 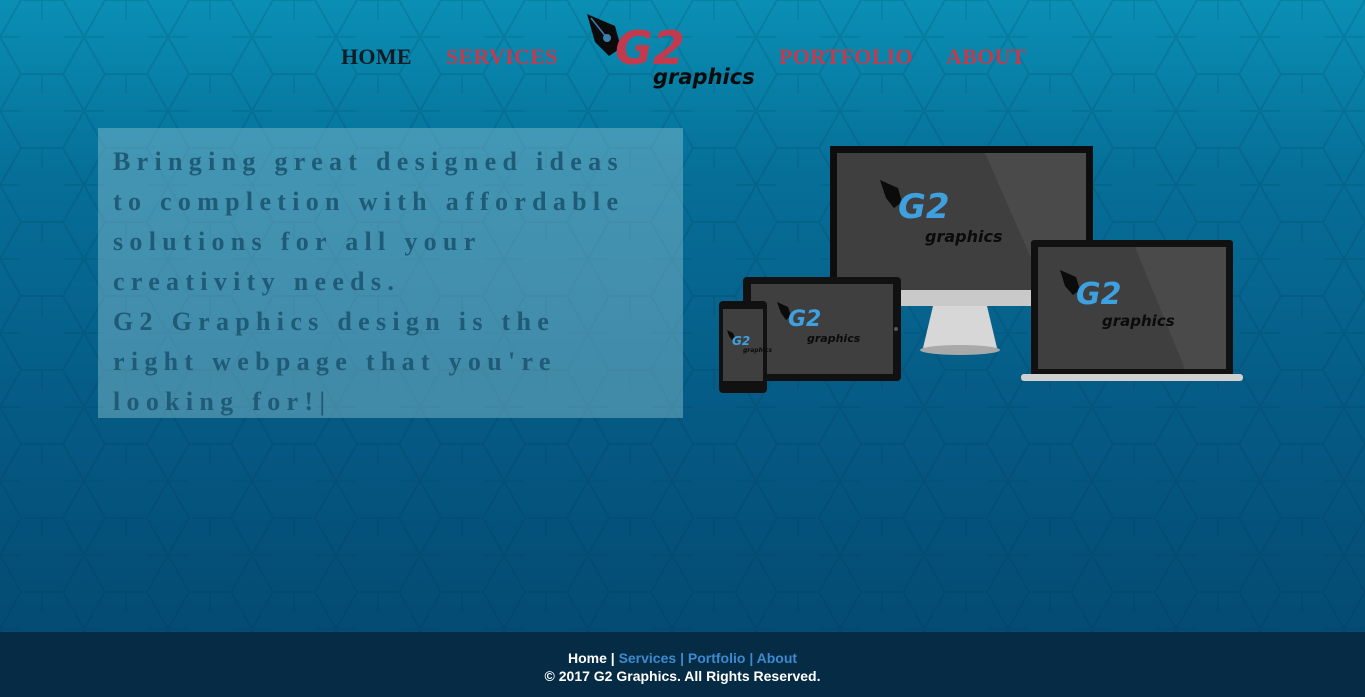 What do you see at coordinates (368, 161) in the screenshot?
I see `hero-line: Bringing great designed ideas` at bounding box center [368, 161].